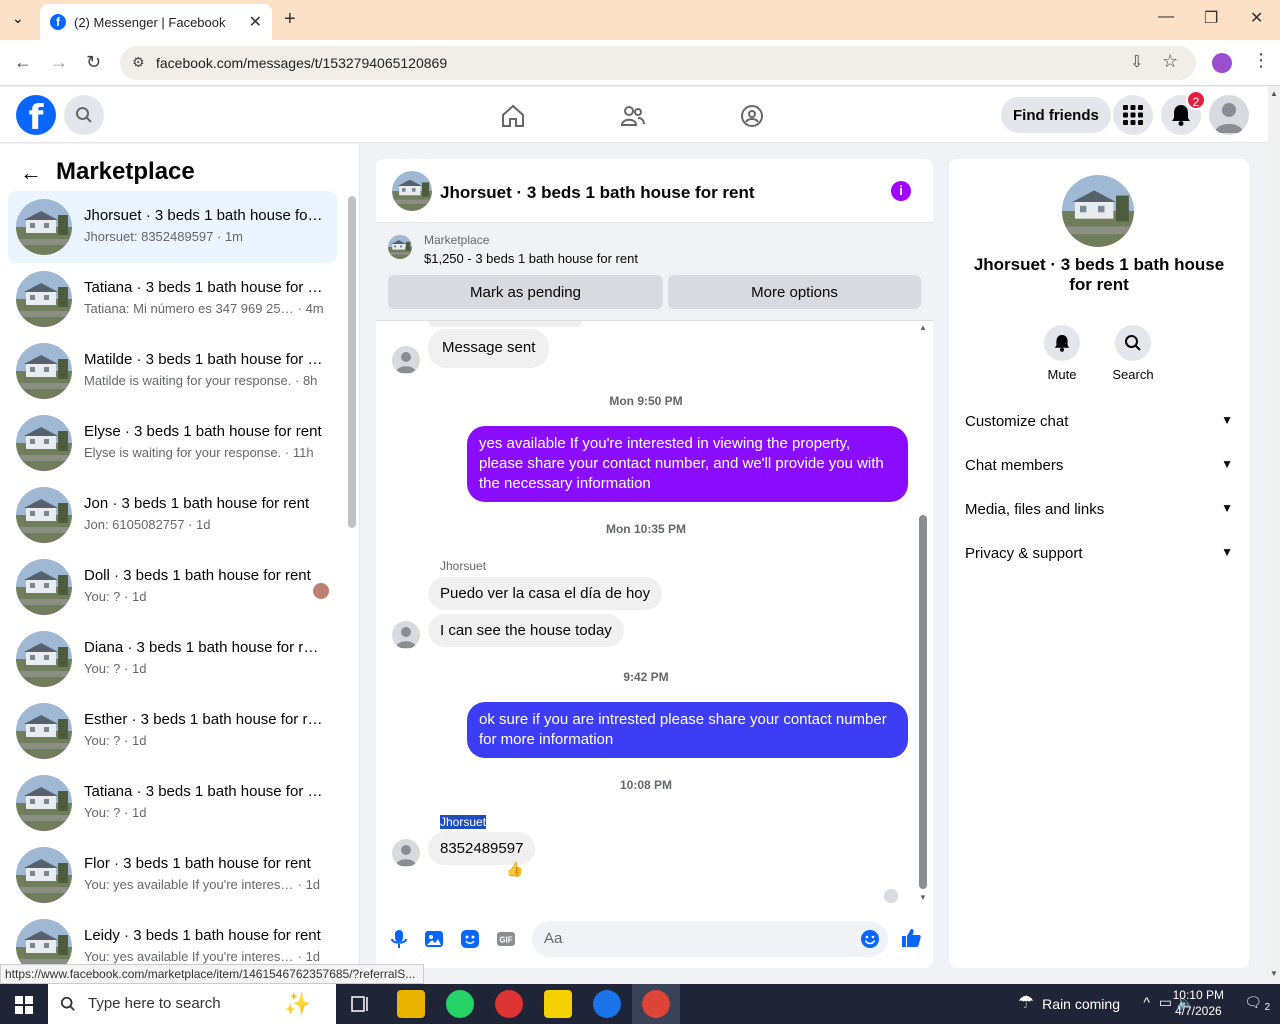 The width and height of the screenshot is (1280, 1024). I want to click on chrome-icon, so click(656, 1004).